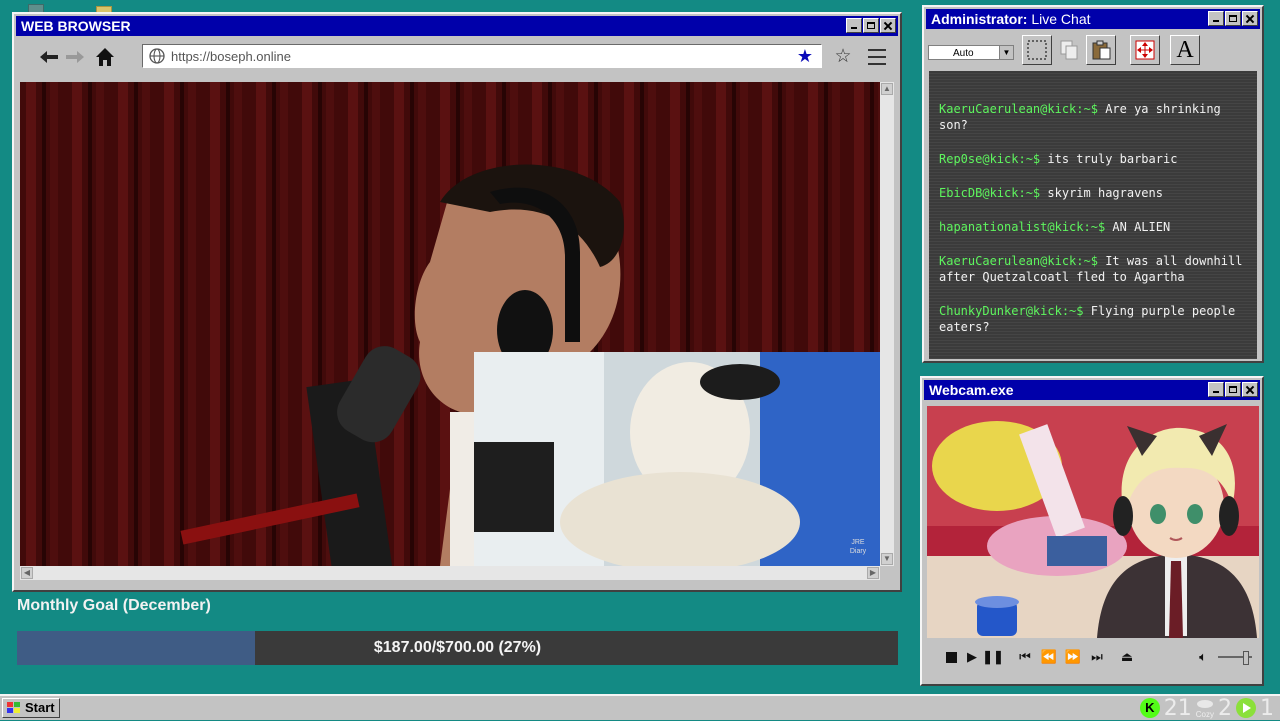 The image size is (1280, 721). Describe the element at coordinates (887, 559) in the screenshot. I see `scroll-down-arrow-icon: ▼` at that location.